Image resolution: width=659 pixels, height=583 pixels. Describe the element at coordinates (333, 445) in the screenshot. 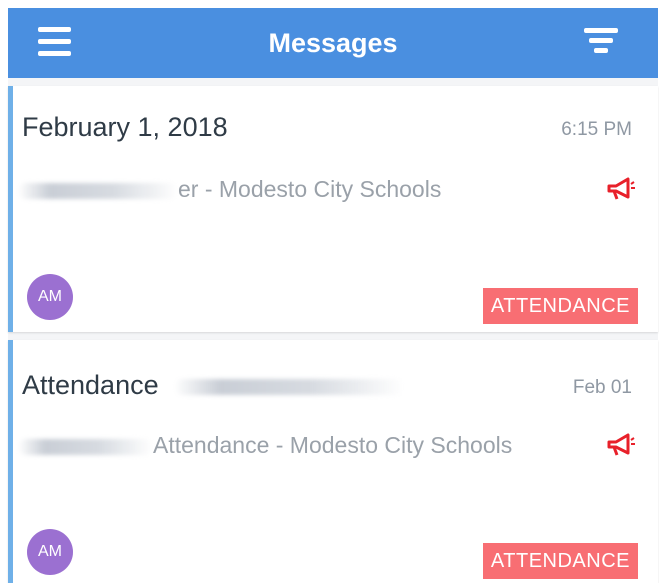

I see `sender-suffix: Attendance - Modesto City Schools` at that location.